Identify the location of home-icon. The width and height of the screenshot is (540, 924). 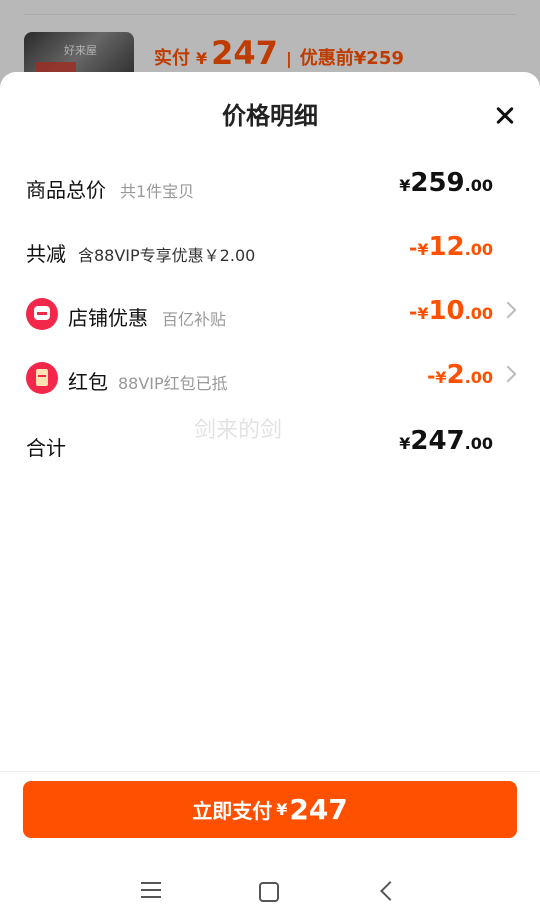
(269, 892).